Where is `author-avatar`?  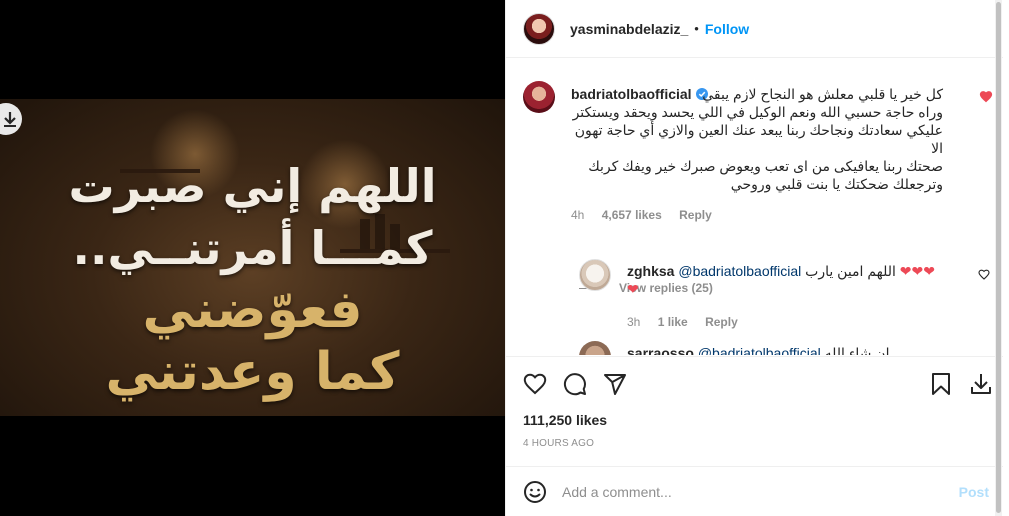 author-avatar is located at coordinates (539, 28).